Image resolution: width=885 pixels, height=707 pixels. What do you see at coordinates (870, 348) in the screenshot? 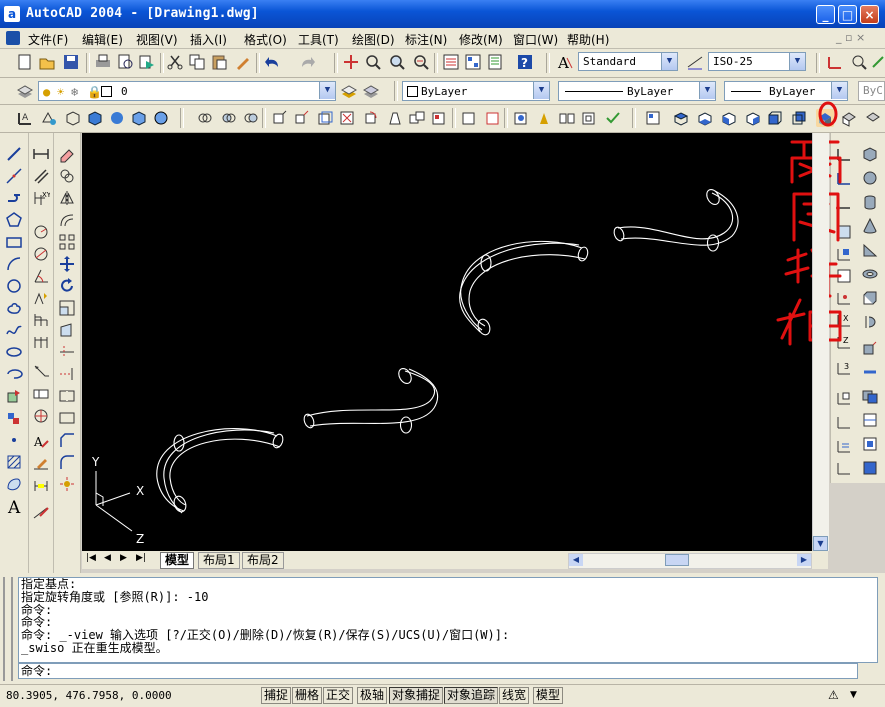
I see `slice-icon` at bounding box center [870, 348].